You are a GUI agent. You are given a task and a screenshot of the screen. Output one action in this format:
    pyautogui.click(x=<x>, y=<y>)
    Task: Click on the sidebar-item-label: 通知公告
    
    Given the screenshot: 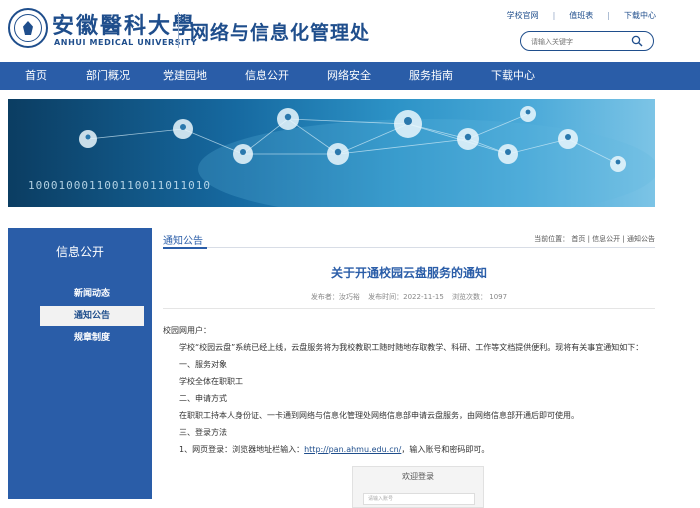 What is the action you would take?
    pyautogui.click(x=91, y=316)
    